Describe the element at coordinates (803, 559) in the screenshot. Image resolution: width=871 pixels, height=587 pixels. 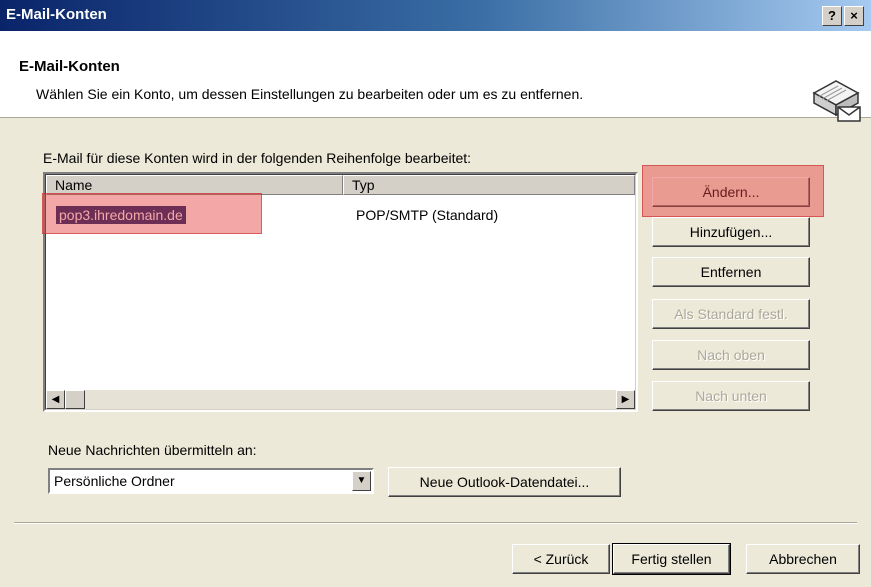
I see `cancel-button: Abbrechen` at that location.